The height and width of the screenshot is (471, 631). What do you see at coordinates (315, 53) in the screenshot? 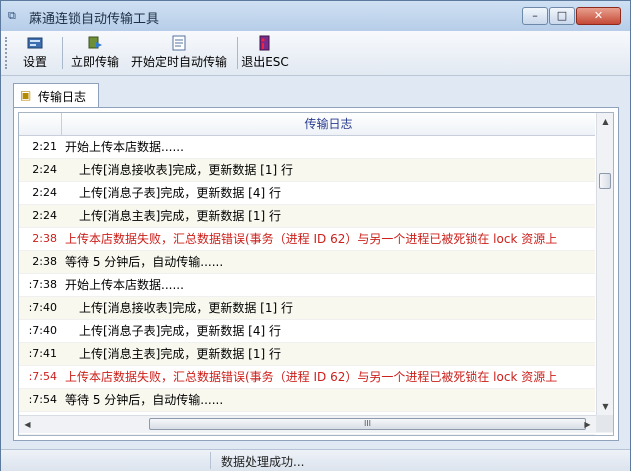
I see `toolbar: 设置 立即传输 开始定时自动传输 退出ESC` at bounding box center [315, 53].